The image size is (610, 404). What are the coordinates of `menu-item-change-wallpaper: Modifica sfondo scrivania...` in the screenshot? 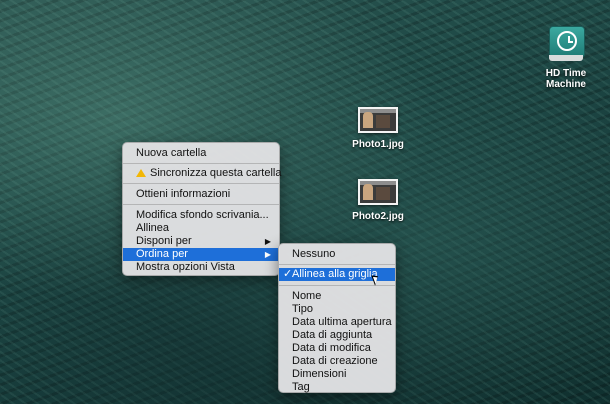 It's located at (201, 215).